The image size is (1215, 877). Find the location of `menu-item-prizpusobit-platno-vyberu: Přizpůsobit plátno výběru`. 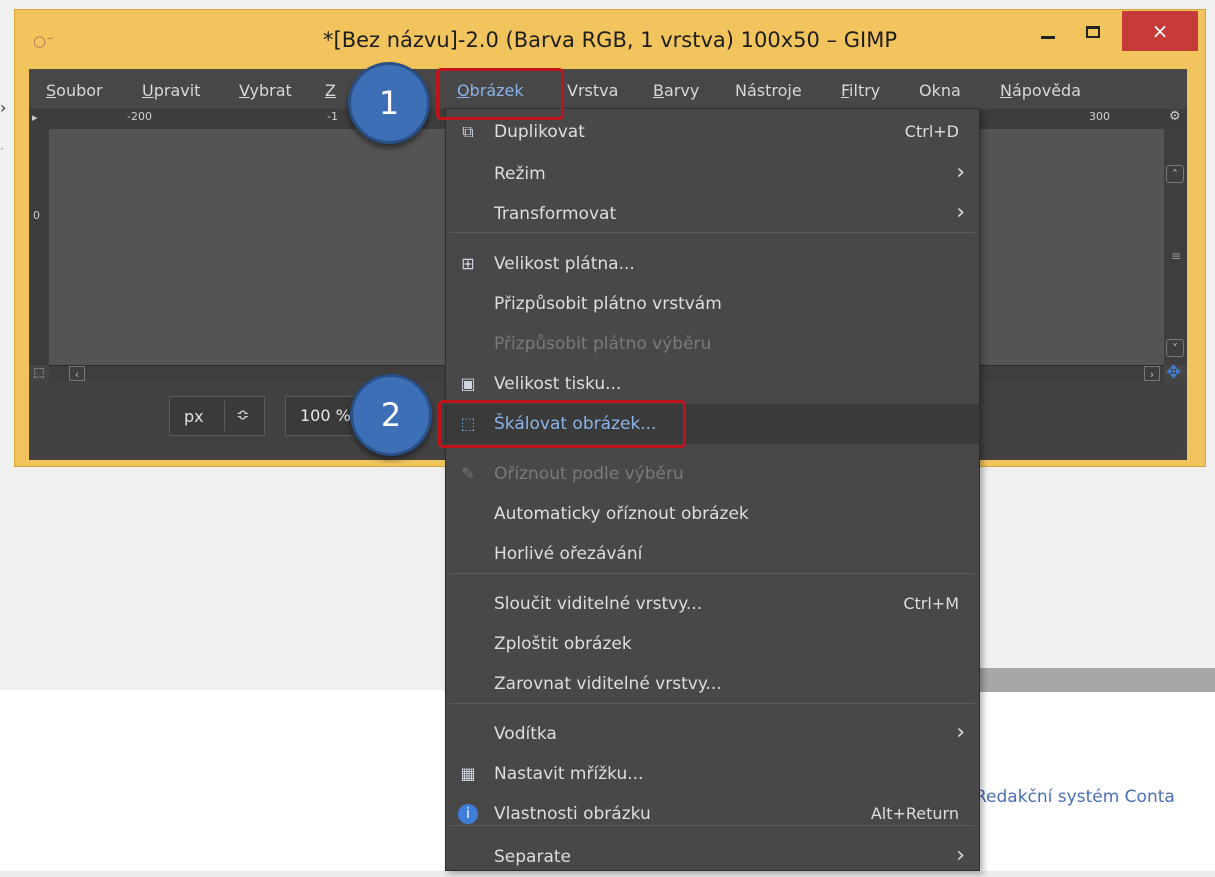

menu-item-prizpusobit-platno-vyberu: Přizpůsobit plátno výběru is located at coordinates (712, 344).